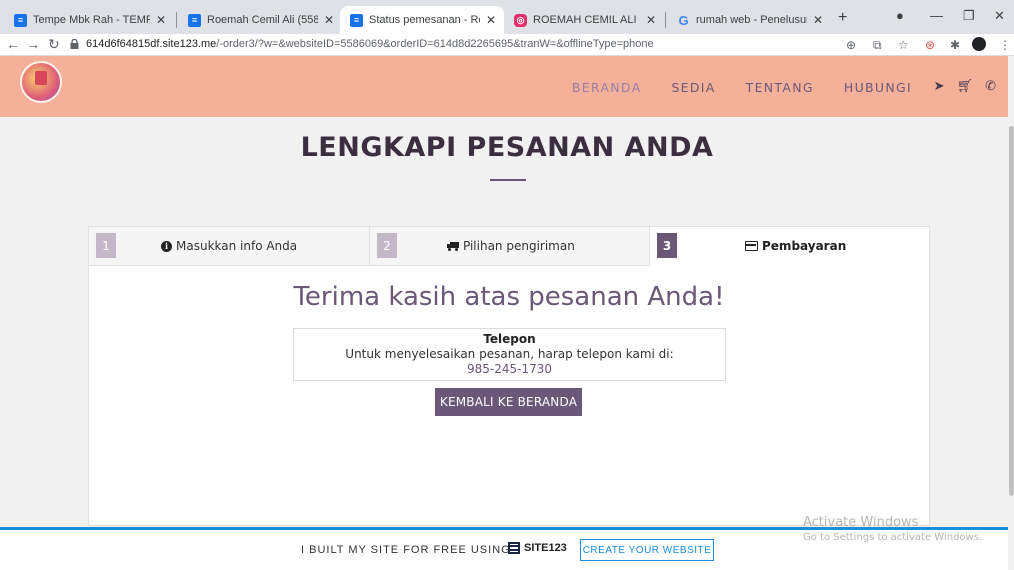 Image resolution: width=1014 pixels, height=570 pixels. What do you see at coordinates (54, 44) in the screenshot?
I see `reload-icon: ↻` at bounding box center [54, 44].